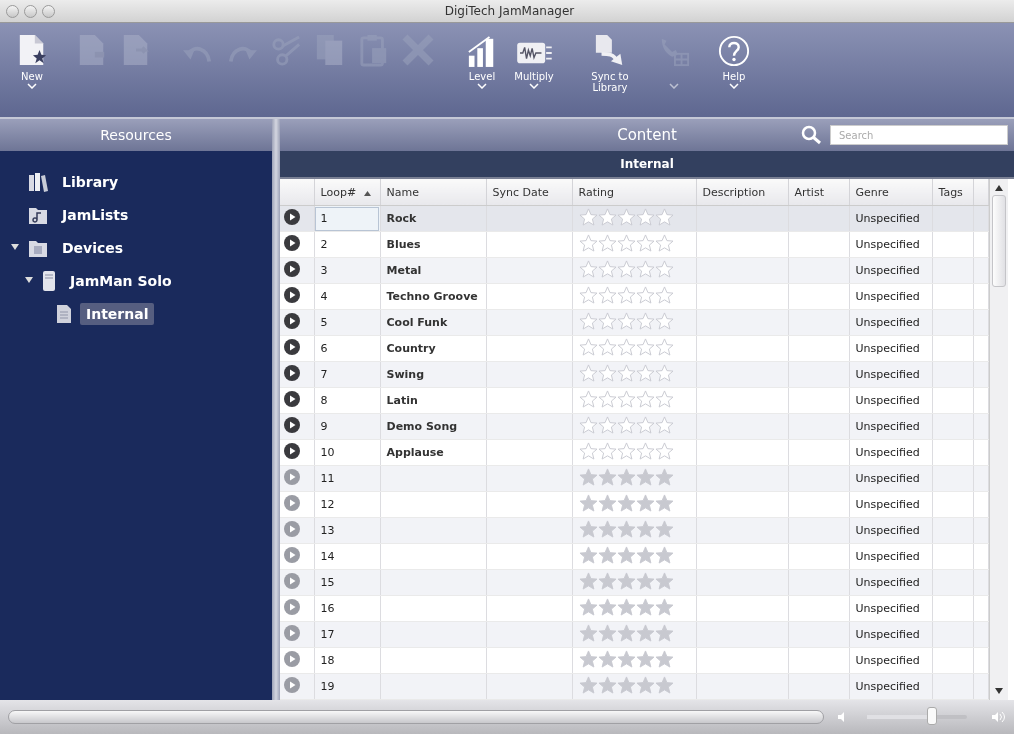 This screenshot has width=1014, height=734. Describe the element at coordinates (347, 218) in the screenshot. I see `table-cell: 1` at that location.